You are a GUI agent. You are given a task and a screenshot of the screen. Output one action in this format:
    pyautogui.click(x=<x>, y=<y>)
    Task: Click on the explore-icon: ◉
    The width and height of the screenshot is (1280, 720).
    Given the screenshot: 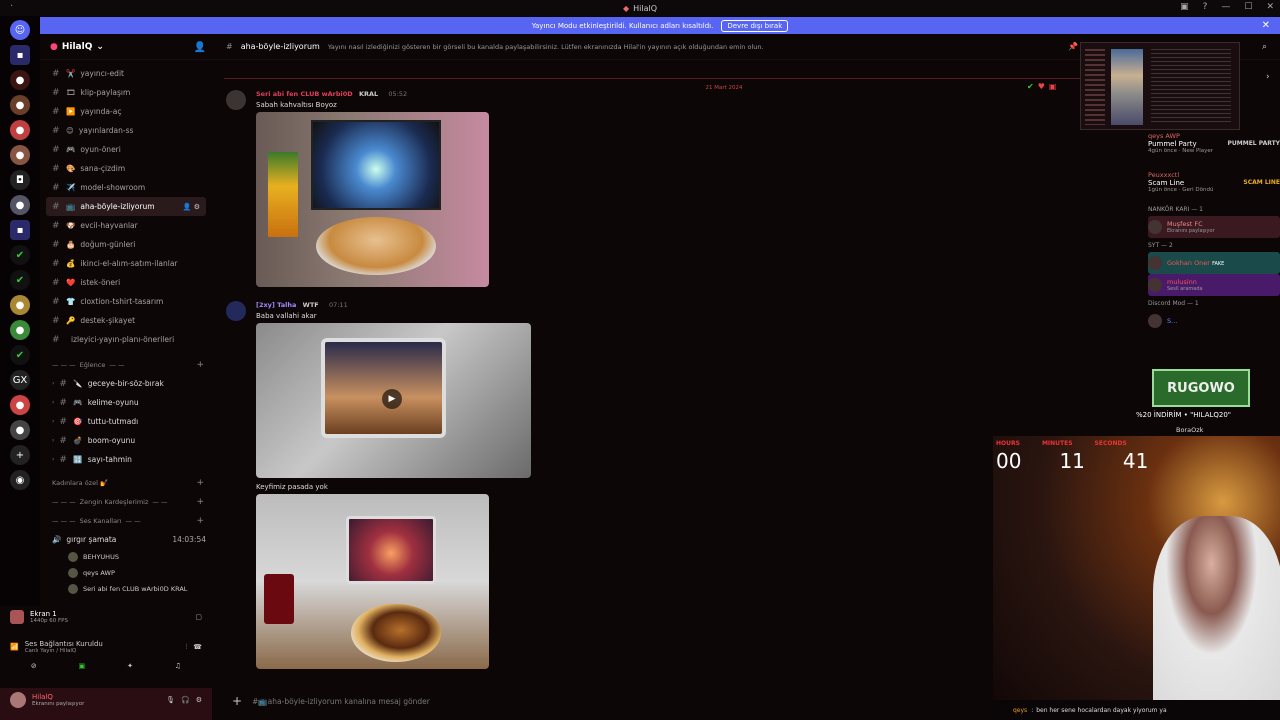 What is the action you would take?
    pyautogui.click(x=20, y=480)
    